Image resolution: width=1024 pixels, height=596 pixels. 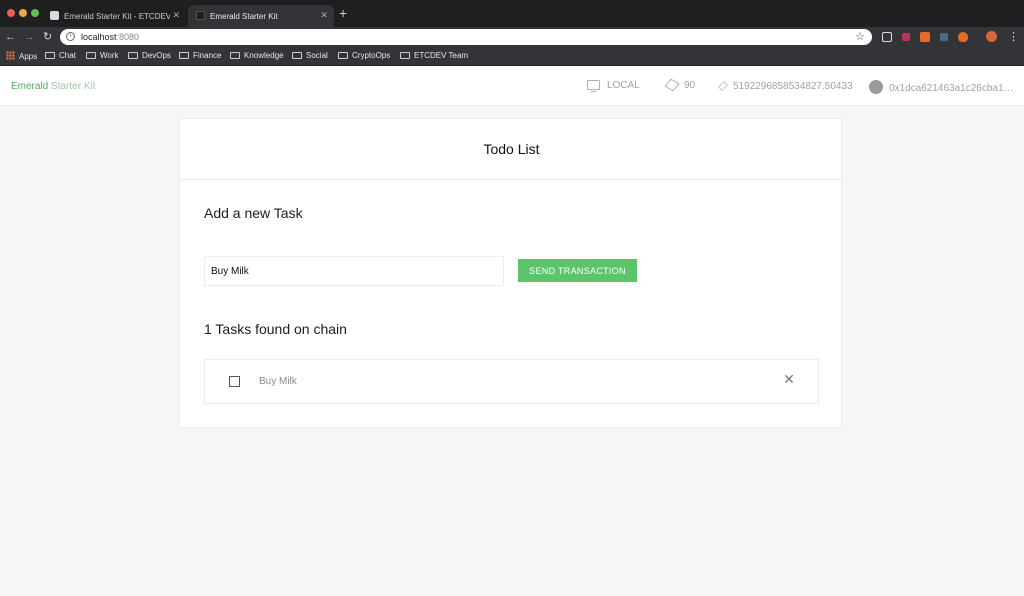 I want to click on browser-toolbar: ← → ↻ i localhost:8080 ☆ ⋮, so click(x=512, y=37).